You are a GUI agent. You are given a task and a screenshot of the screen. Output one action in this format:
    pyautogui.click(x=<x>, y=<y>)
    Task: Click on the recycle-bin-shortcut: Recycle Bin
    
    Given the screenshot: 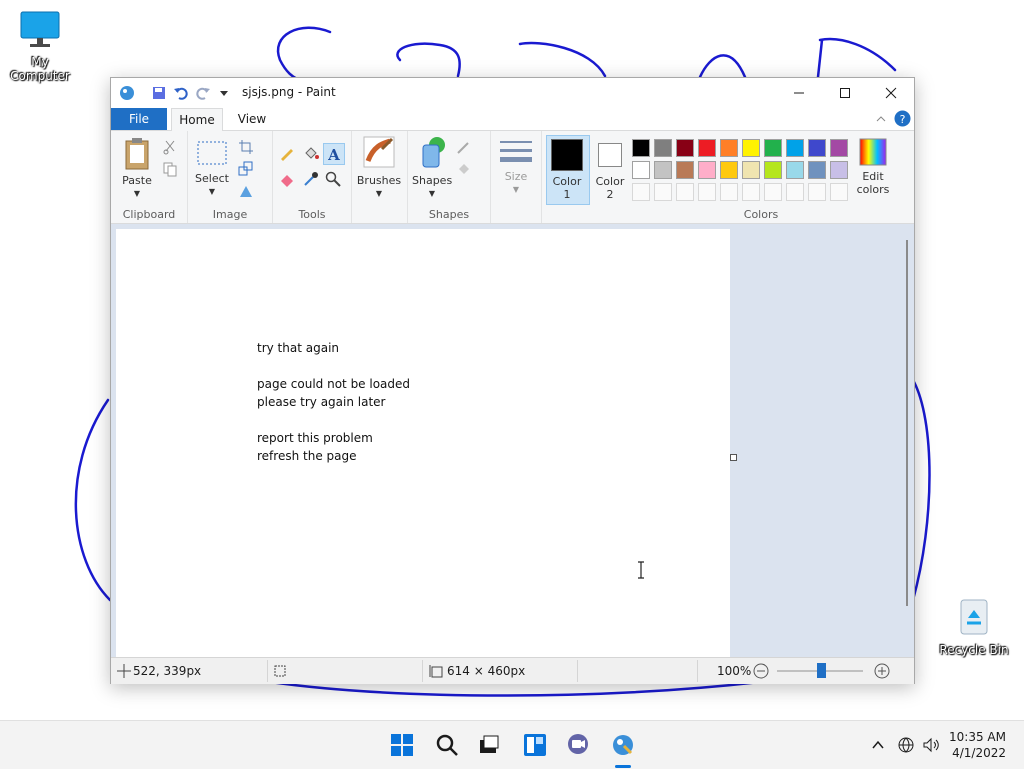 What is the action you would take?
    pyautogui.click(x=974, y=626)
    